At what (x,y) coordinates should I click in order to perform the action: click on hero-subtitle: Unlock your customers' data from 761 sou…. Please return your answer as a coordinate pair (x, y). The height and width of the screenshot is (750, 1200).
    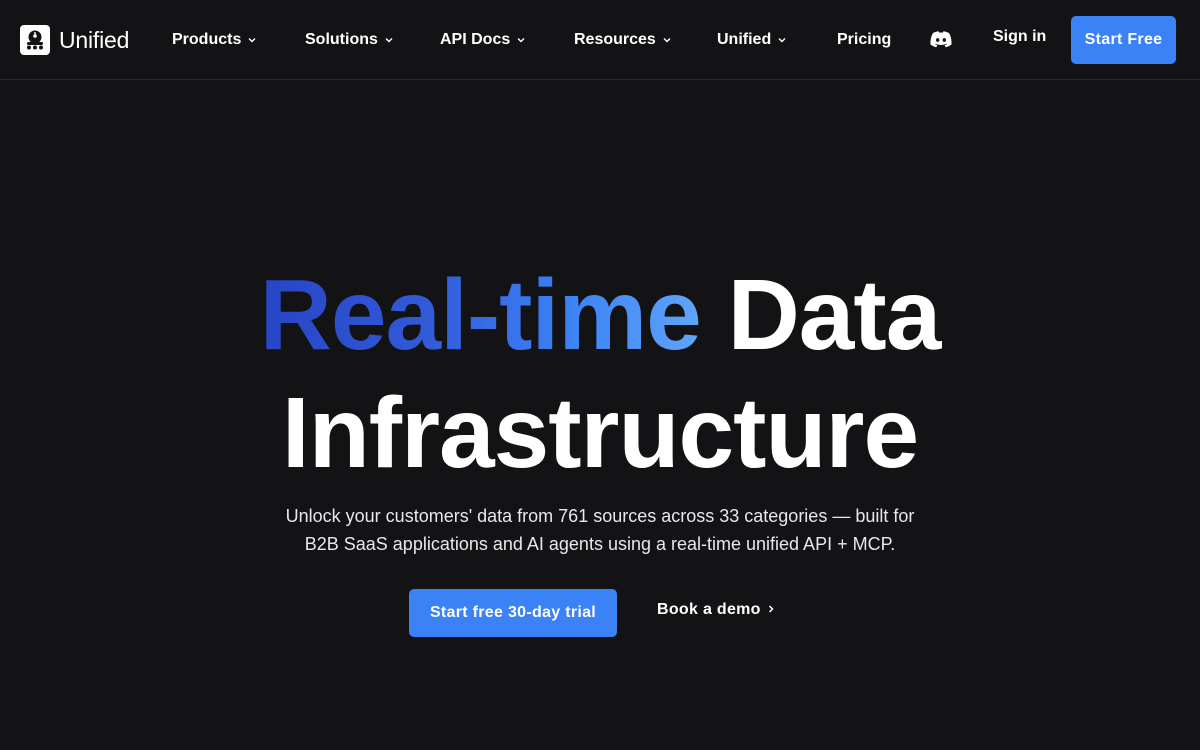
    Looking at the image, I should click on (600, 530).